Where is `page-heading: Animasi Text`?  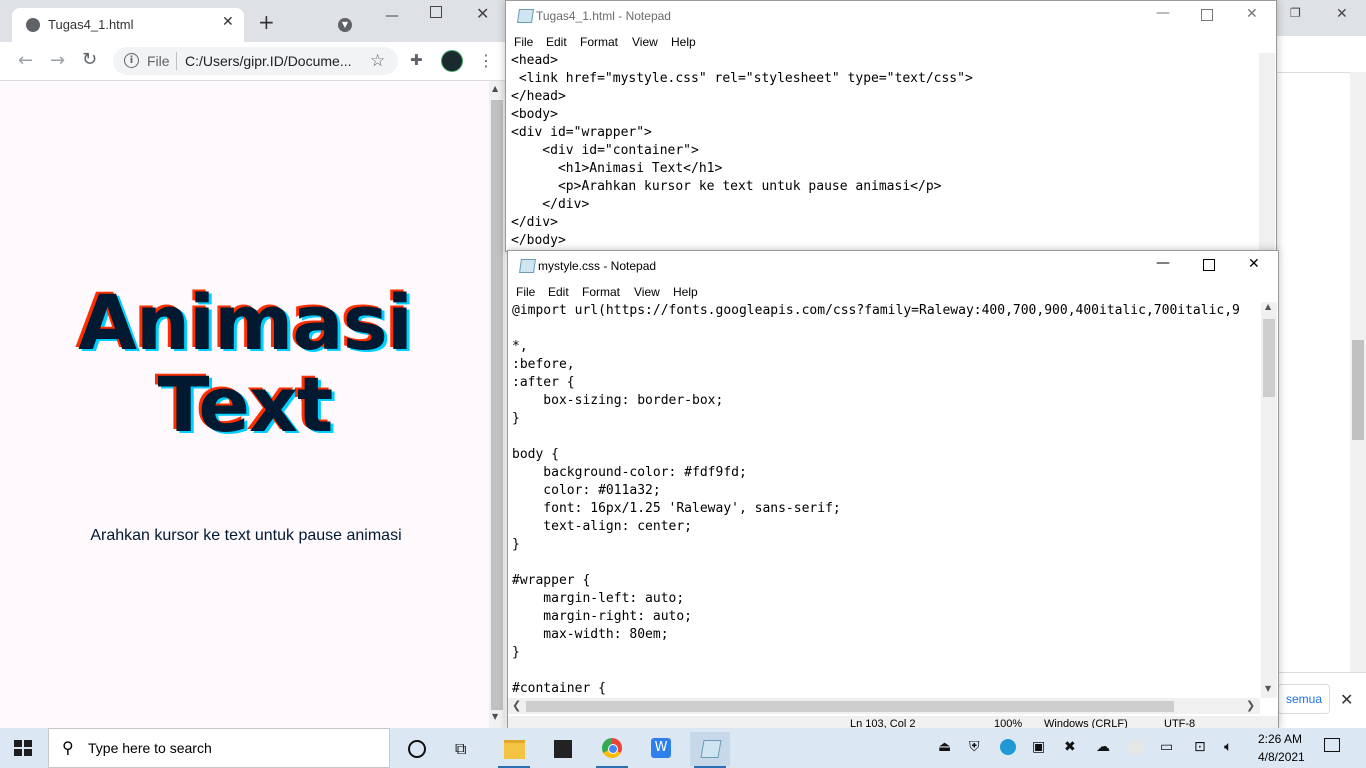
page-heading: Animasi Text is located at coordinates (245, 364).